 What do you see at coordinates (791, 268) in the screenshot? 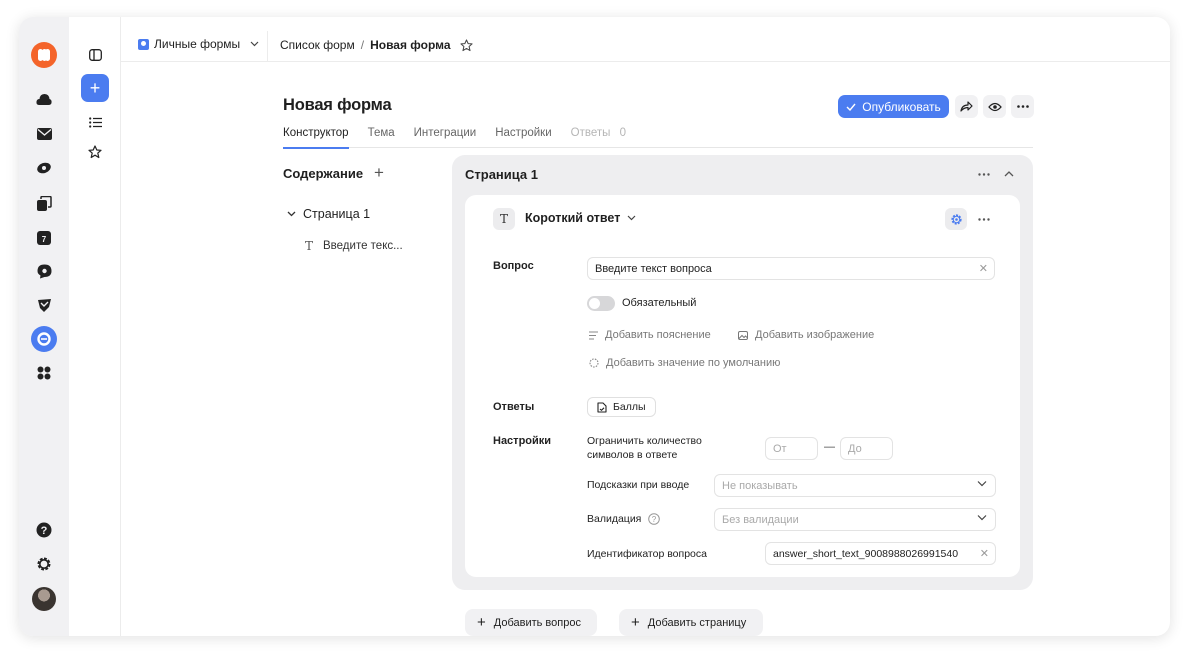
I see `question-text-input: Введите текст вопроса ✕` at bounding box center [791, 268].